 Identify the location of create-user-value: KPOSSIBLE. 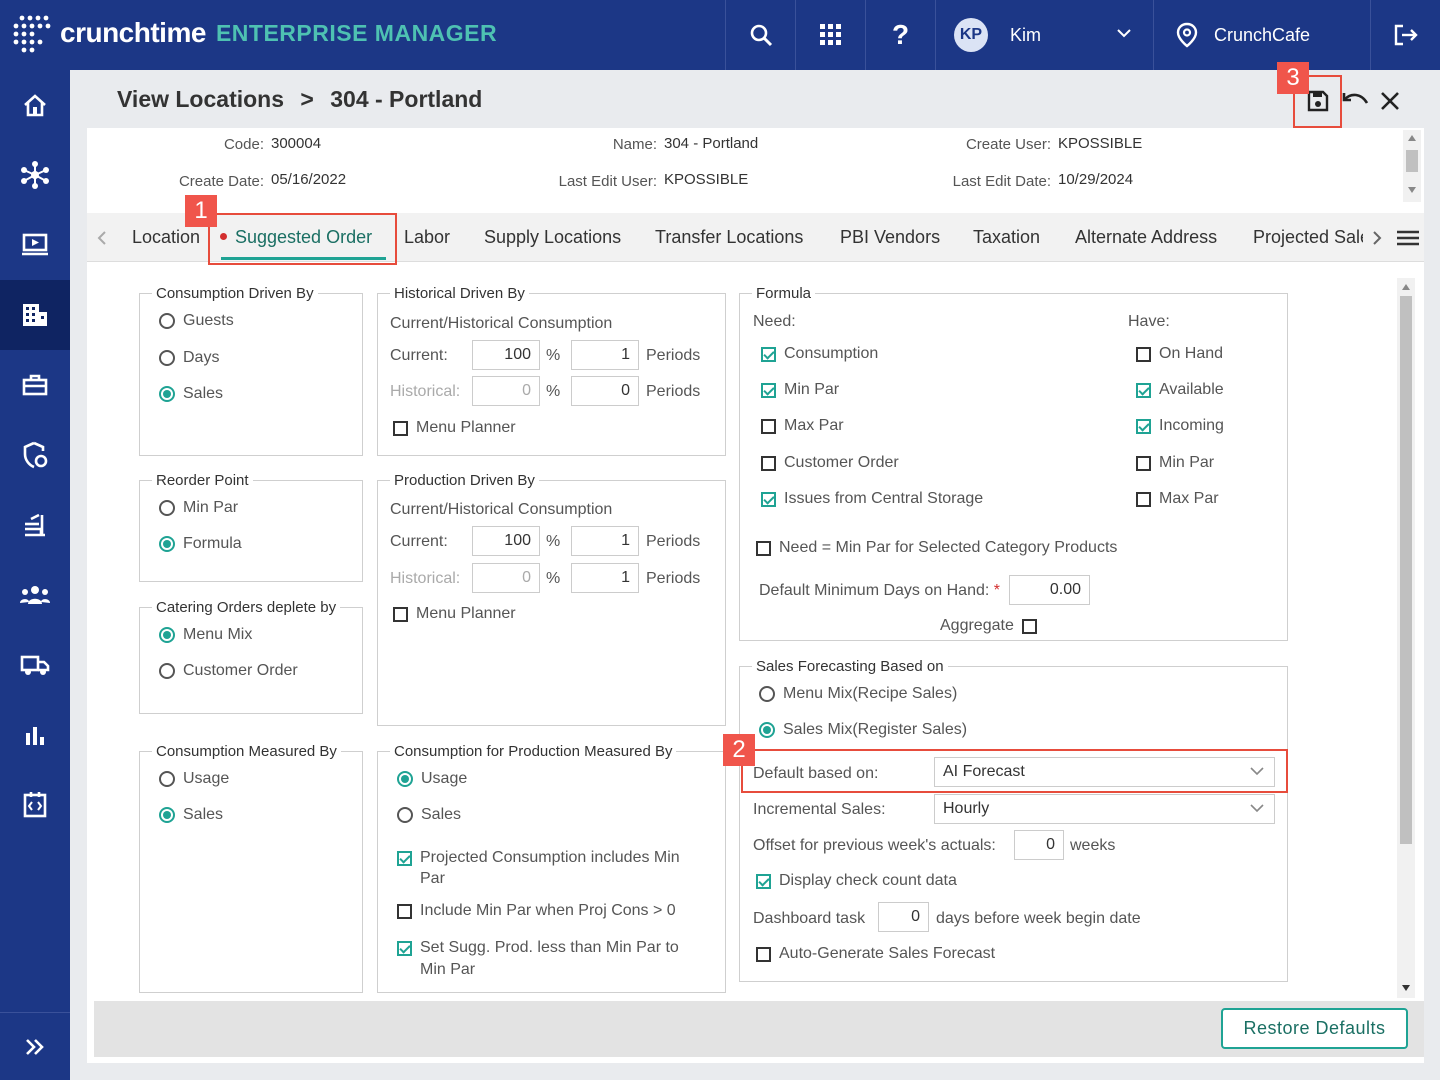
(1100, 143).